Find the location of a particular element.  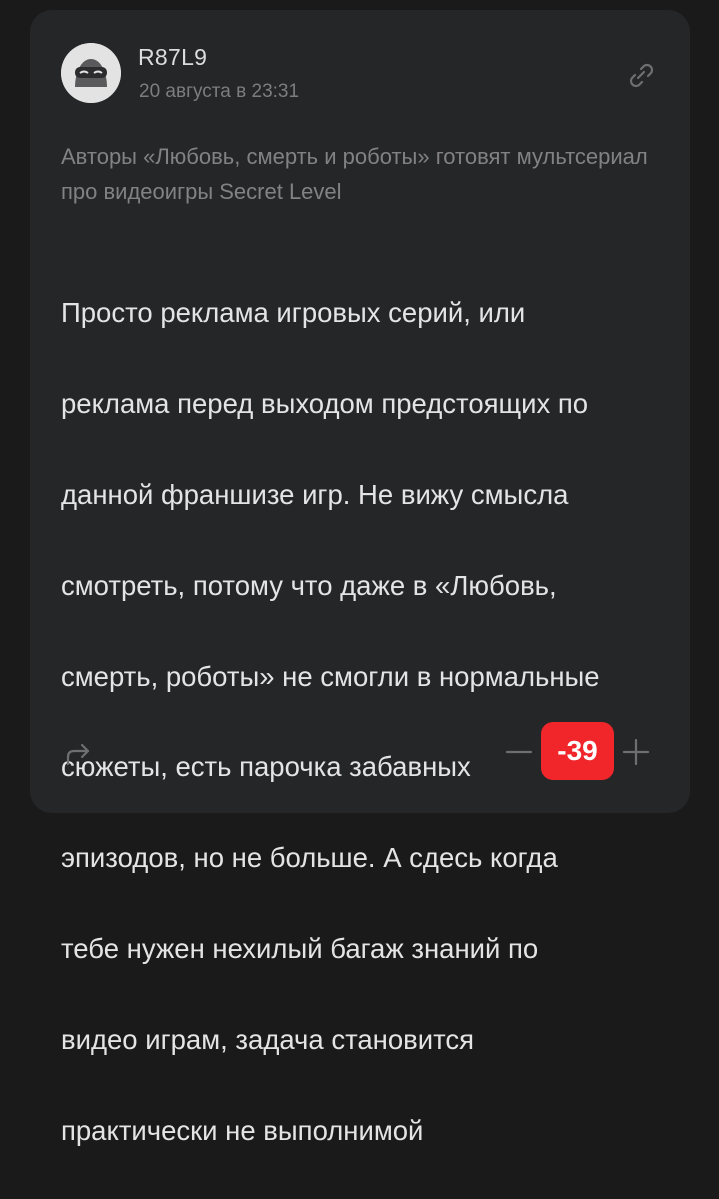

comment-line: видео играм, задача становится is located at coordinates (268, 1039).